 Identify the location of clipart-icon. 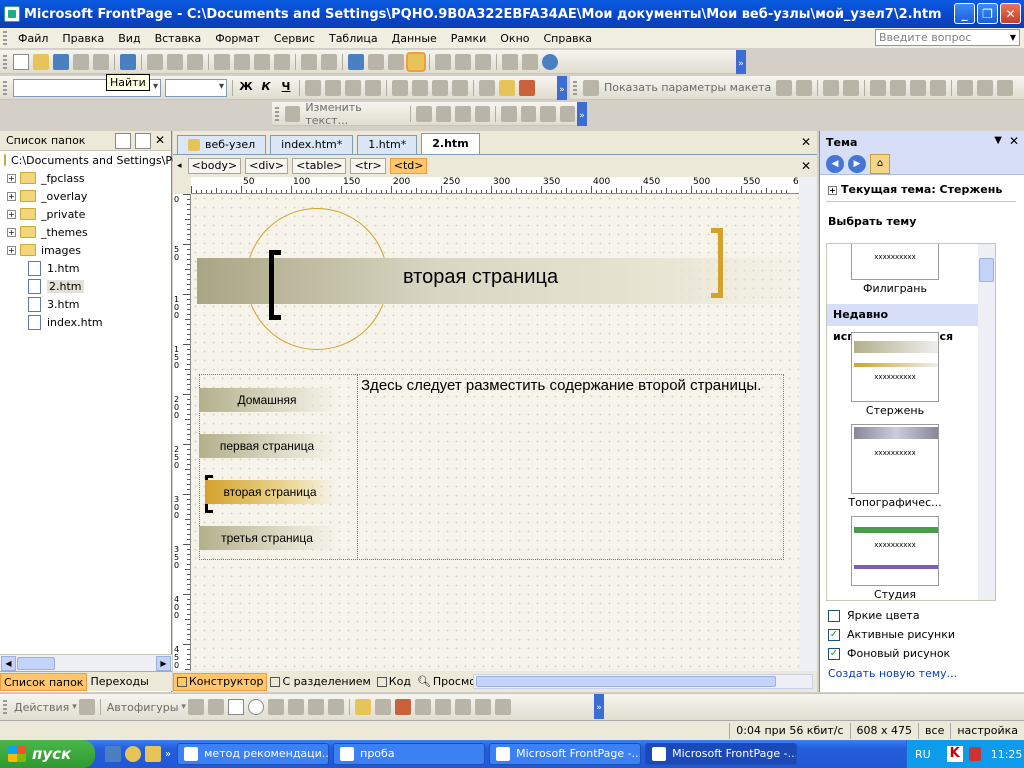
(315, 707).